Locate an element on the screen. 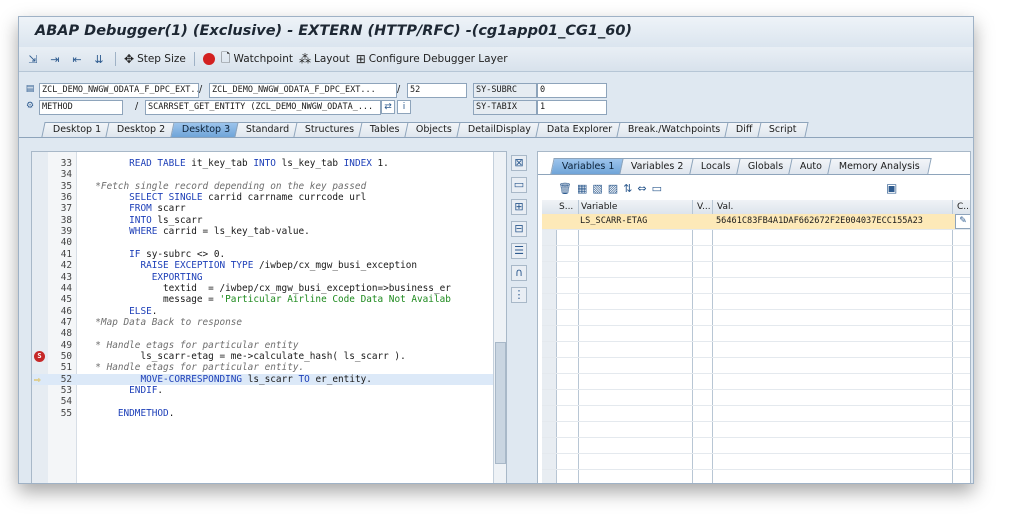 The image size is (1024, 530). tab-variables-2: Variables 2 is located at coordinates (657, 166).